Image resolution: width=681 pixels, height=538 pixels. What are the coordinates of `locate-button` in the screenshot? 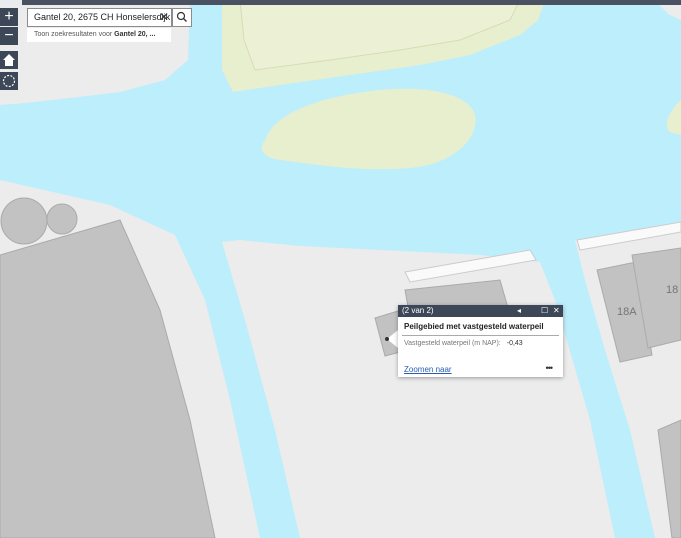 It's located at (9, 81).